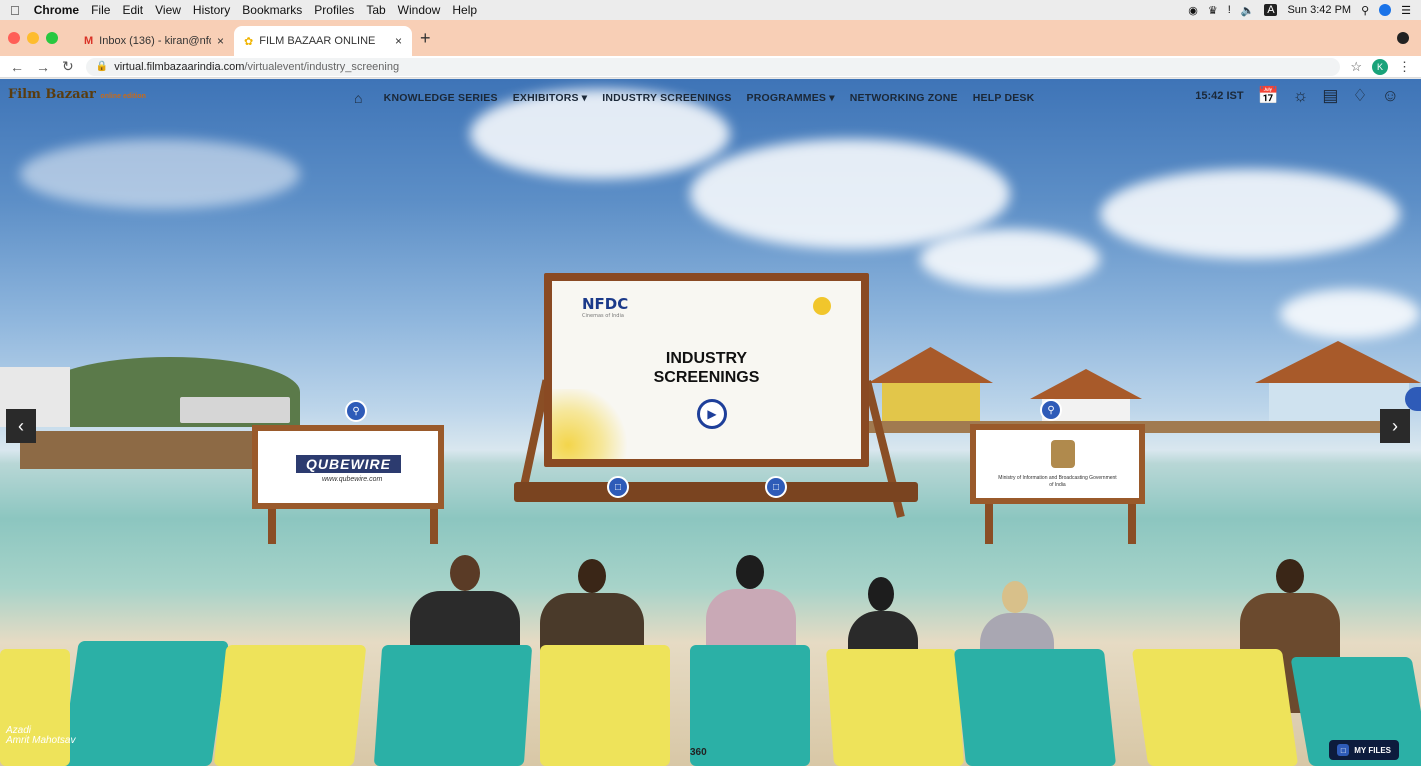  What do you see at coordinates (1404, 67) in the screenshot?
I see `chrome-menu-icon: ⋮` at bounding box center [1404, 67].